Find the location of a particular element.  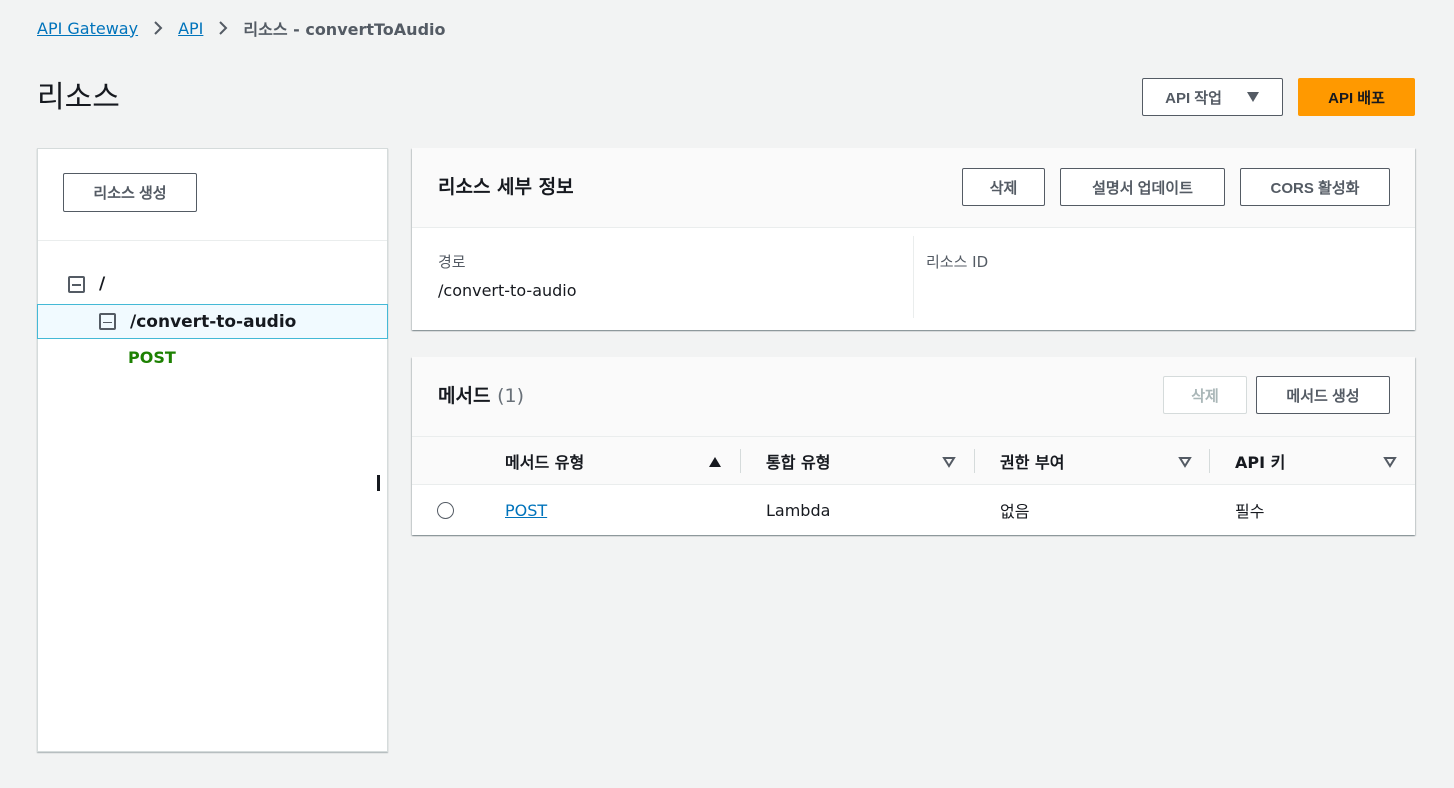

page-title: 리소스 is located at coordinates (78, 97).